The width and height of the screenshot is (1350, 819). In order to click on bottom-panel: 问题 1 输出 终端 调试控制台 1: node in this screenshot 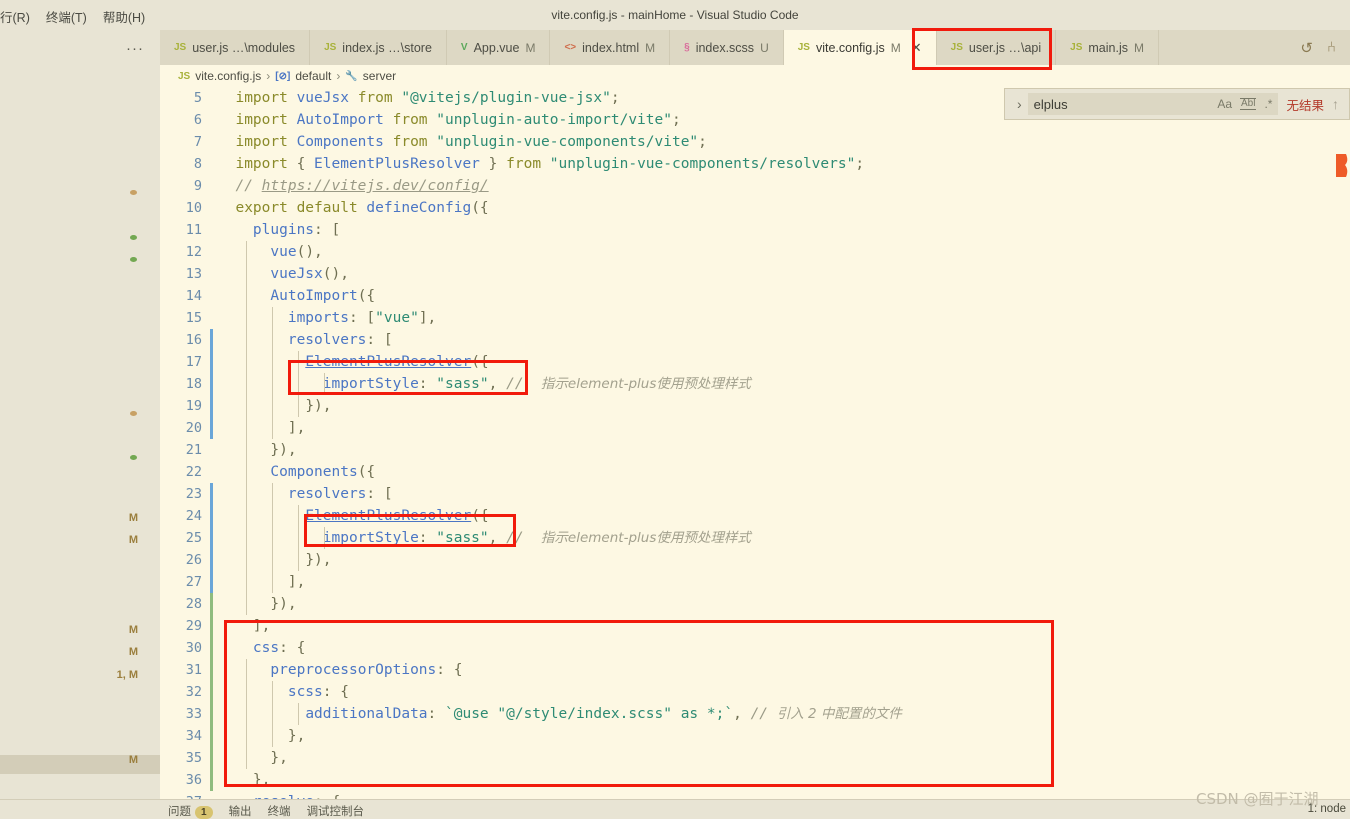, I will do `click(675, 809)`.